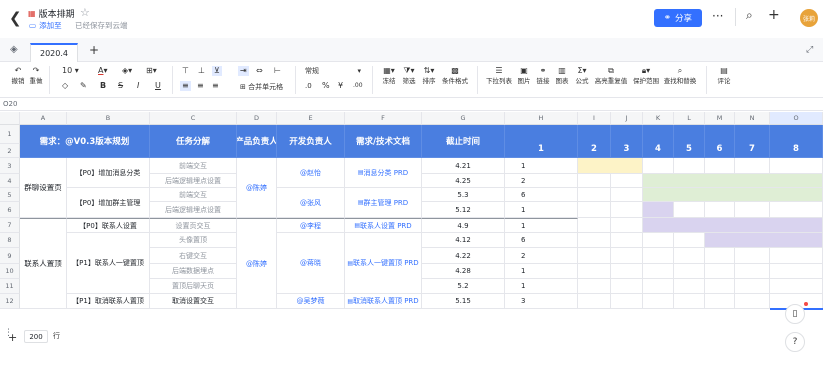 Image resolution: width=823 pixels, height=370 pixels. Describe the element at coordinates (108, 301) in the screenshot. I see `feature-name: 【P1】取消联系人置顶` at that location.